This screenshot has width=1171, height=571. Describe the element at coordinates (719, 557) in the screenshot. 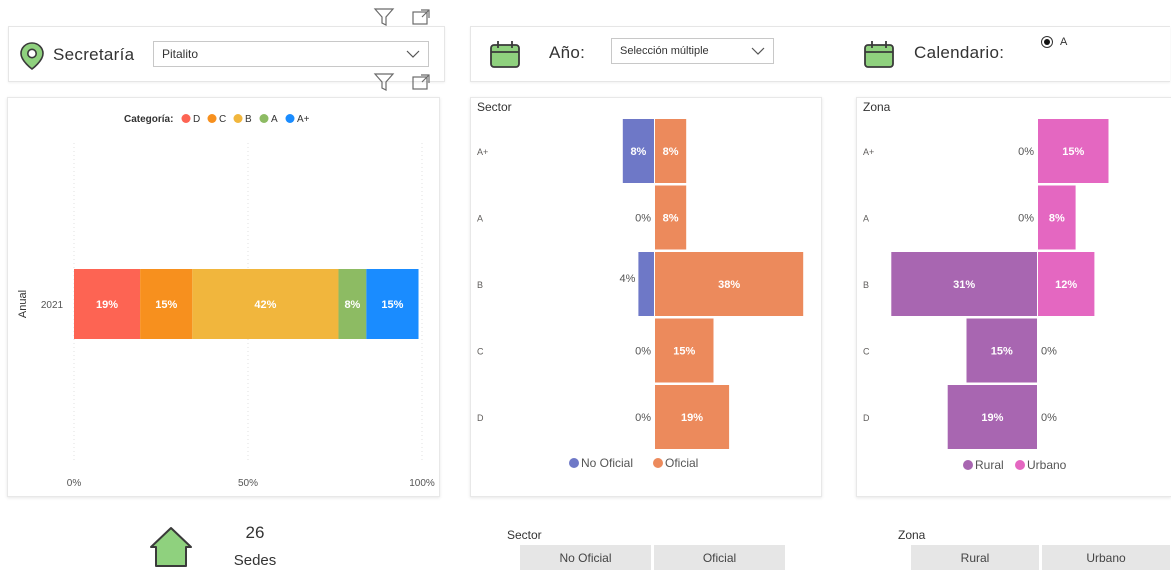

I see `sector-button-oficial: Oficial` at that location.